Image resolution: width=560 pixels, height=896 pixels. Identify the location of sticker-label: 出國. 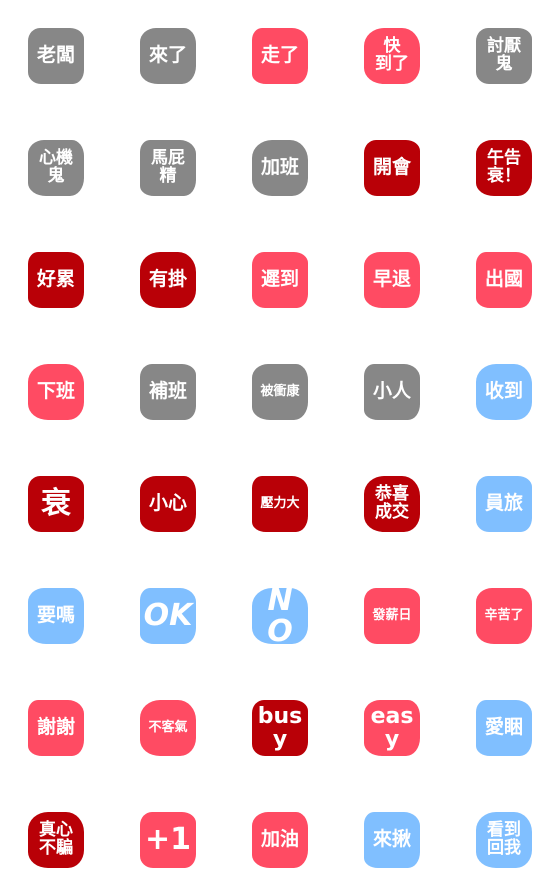
(503, 279).